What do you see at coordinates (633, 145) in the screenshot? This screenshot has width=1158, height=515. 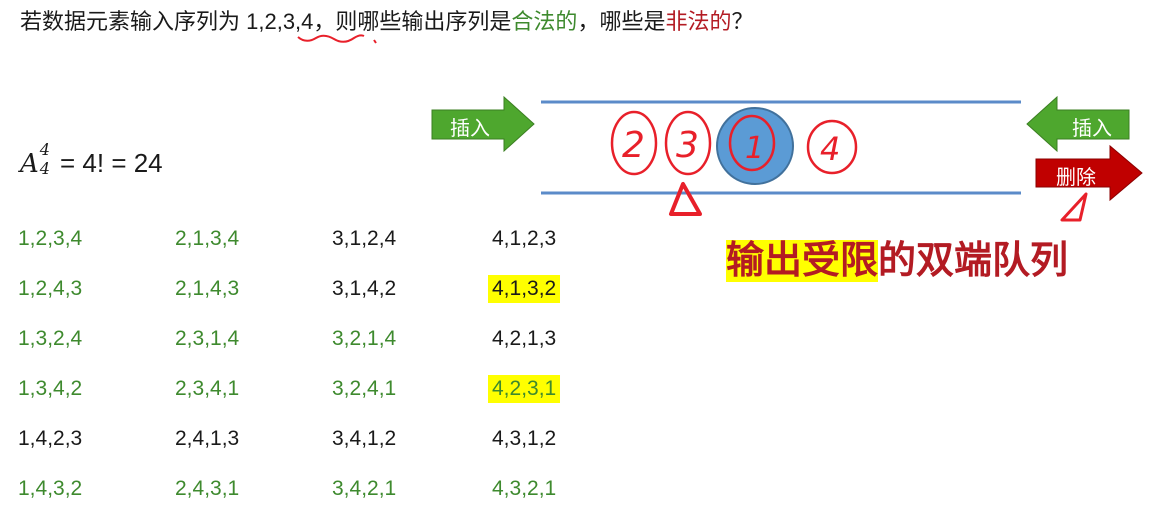 I see `ink-digit-2: 2` at bounding box center [633, 145].